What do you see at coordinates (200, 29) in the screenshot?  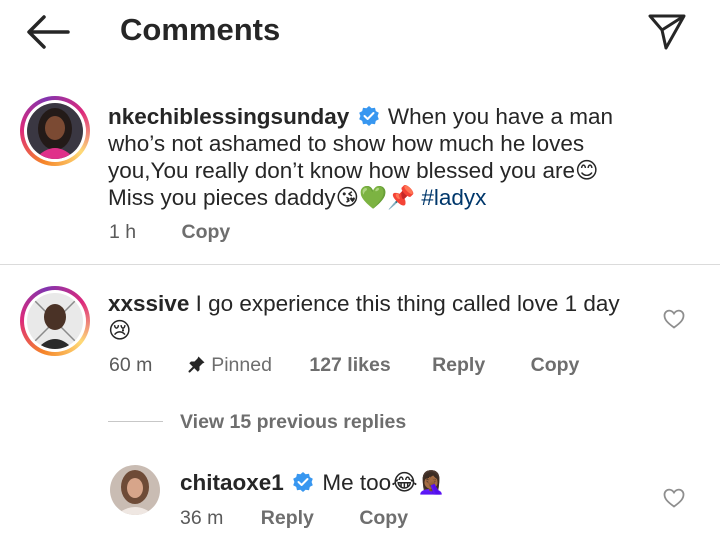 I see `page-title: Comments` at bounding box center [200, 29].